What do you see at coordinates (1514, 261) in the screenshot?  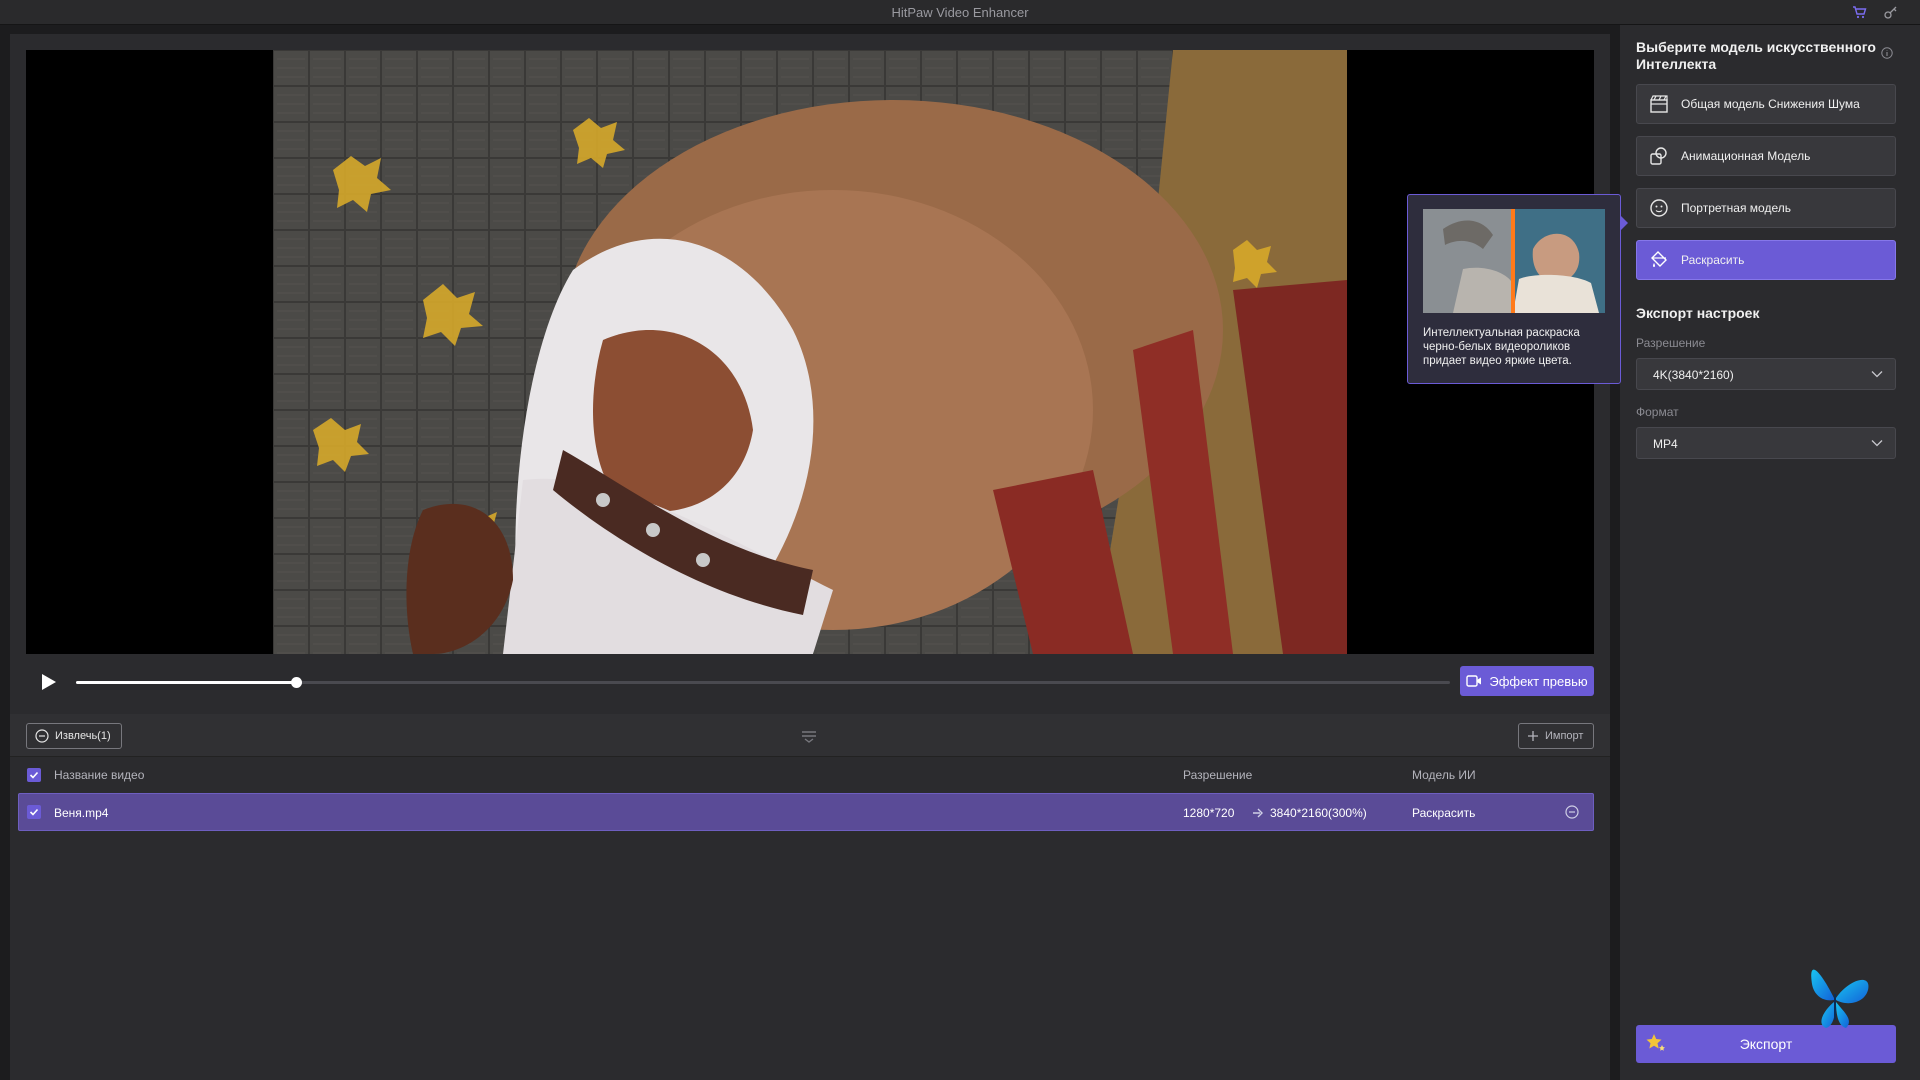 I see `tooltip-preview-image` at bounding box center [1514, 261].